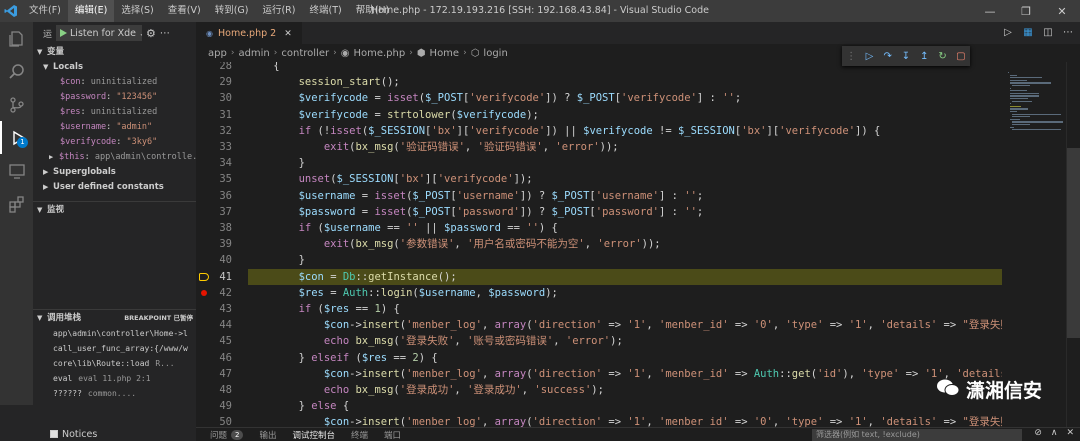  I want to click on code-line: 43 if ($res == 1) {, so click(599, 309).